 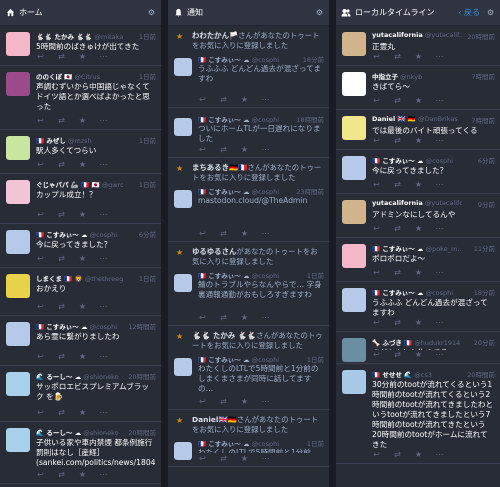 What do you see at coordinates (80, 341) in the screenshot?
I see `status-item: 🇫🇷 こすみぃ～ ☁ @cosphi 12時間前 あら霊に繋がりましたわ ↩ ⇄ ★ ⋯` at bounding box center [80, 341].